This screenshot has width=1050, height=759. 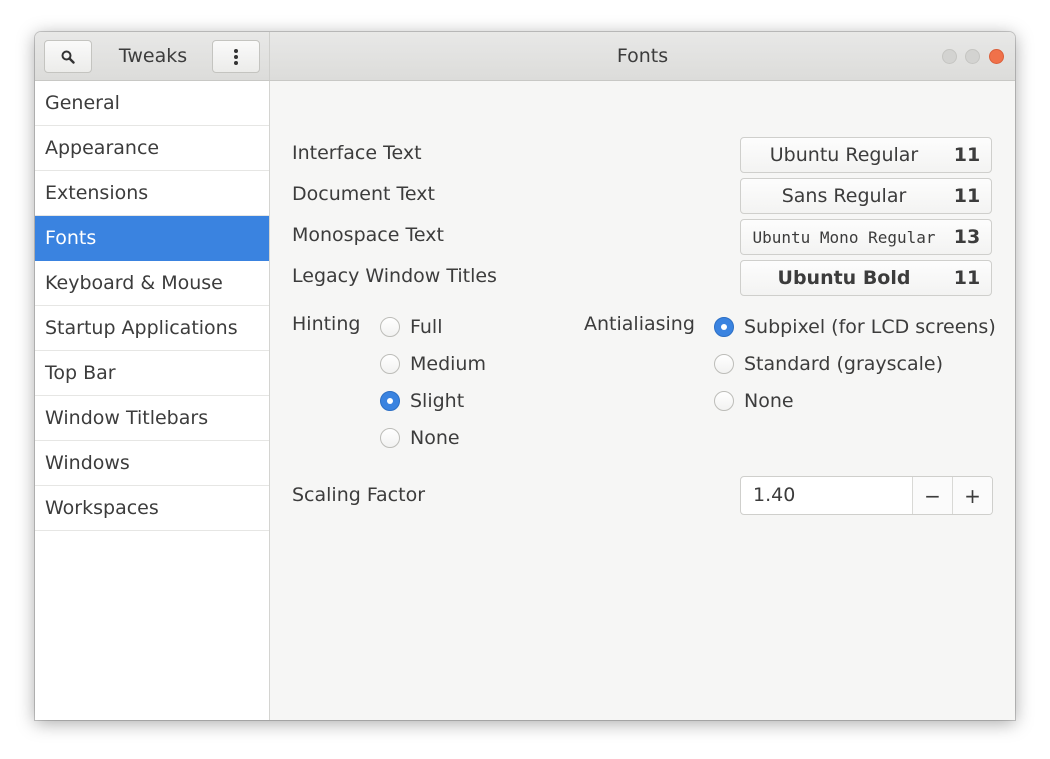 I want to click on hinting-option-medium: Medium, so click(x=433, y=364).